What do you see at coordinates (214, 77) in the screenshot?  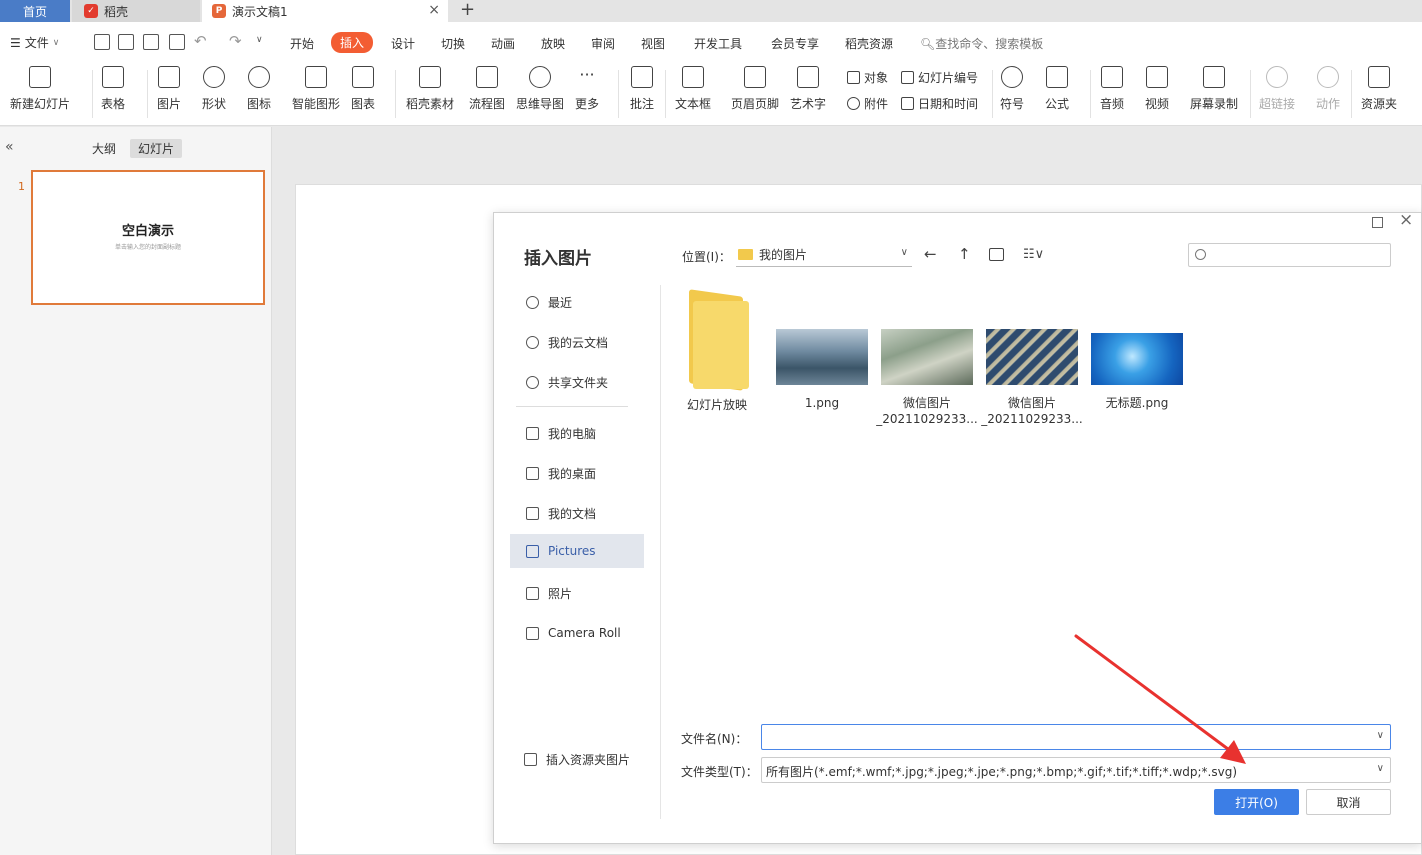 I see `shape-icon` at bounding box center [214, 77].